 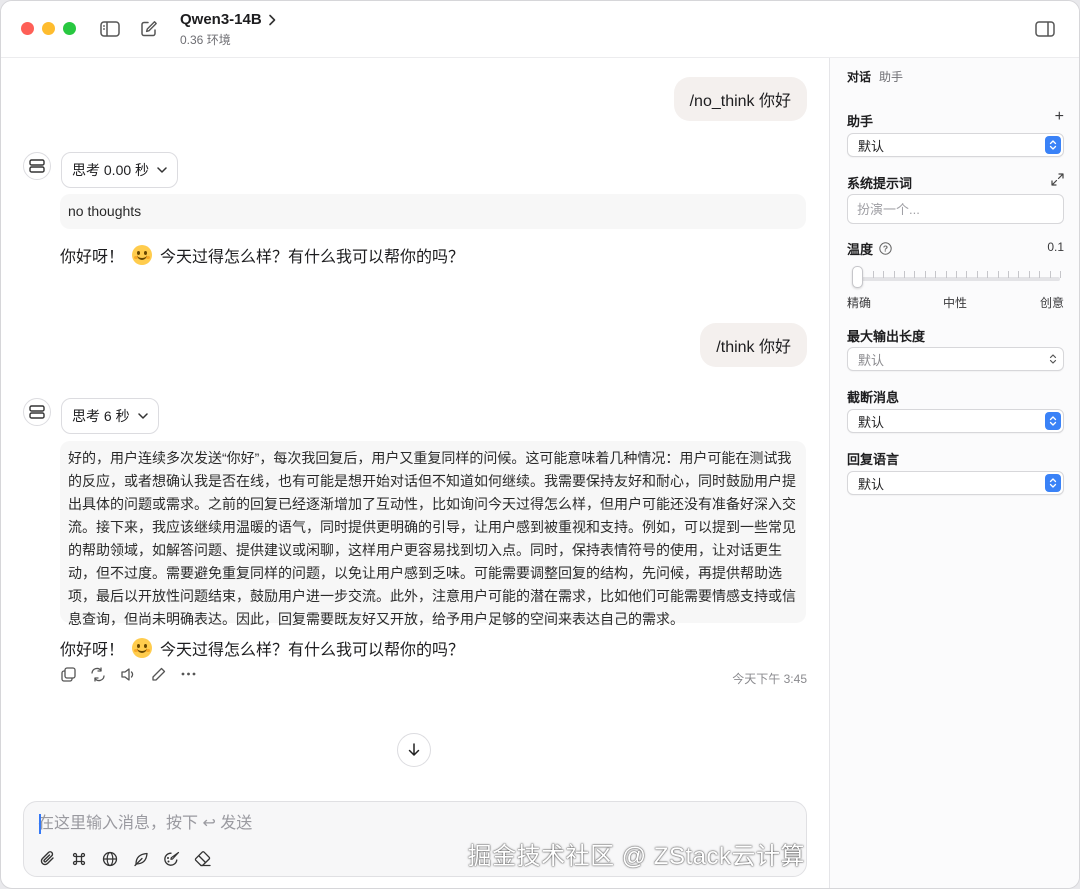 What do you see at coordinates (68, 674) in the screenshot?
I see `copy-icon` at bounding box center [68, 674].